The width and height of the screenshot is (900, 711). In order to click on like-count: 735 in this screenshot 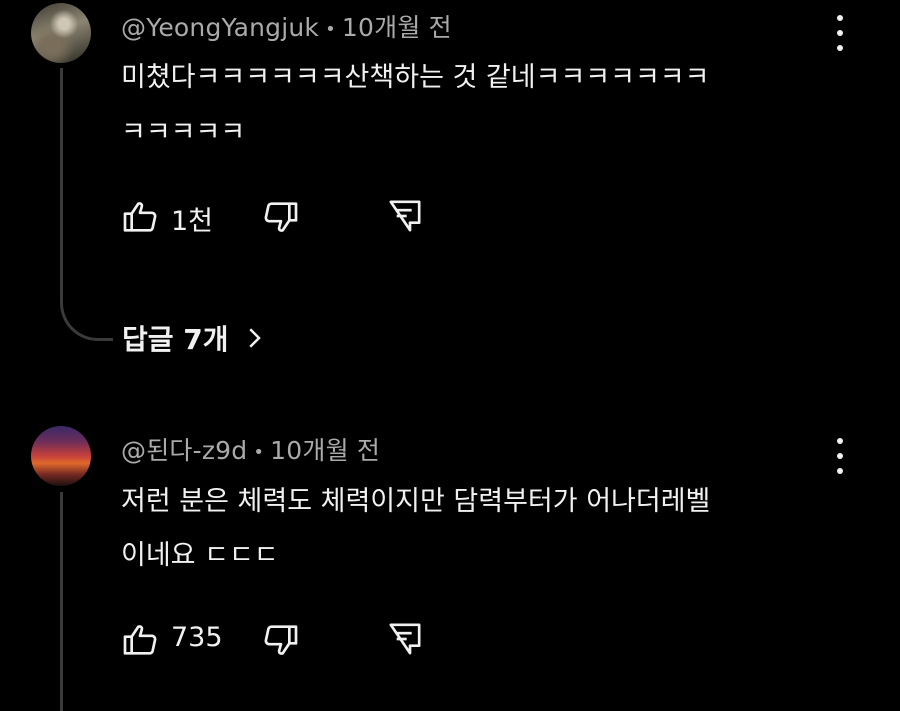, I will do `click(197, 637)`.